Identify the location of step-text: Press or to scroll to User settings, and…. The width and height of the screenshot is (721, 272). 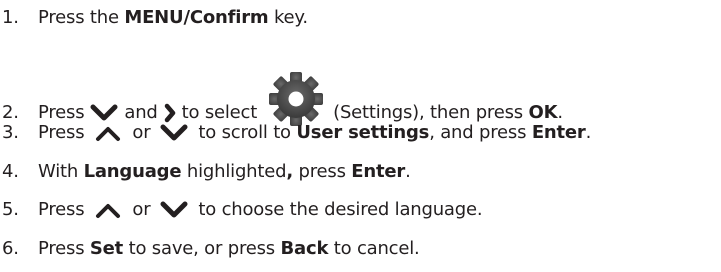
(314, 133).